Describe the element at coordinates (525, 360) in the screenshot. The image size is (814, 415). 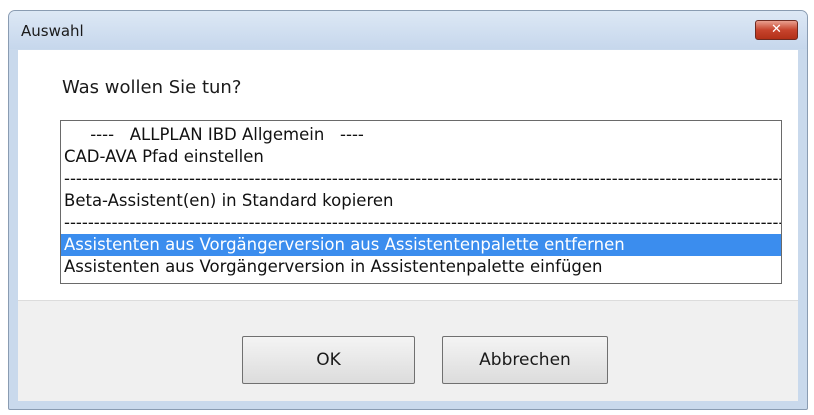
I see `cancel-button: Abbrechen` at that location.